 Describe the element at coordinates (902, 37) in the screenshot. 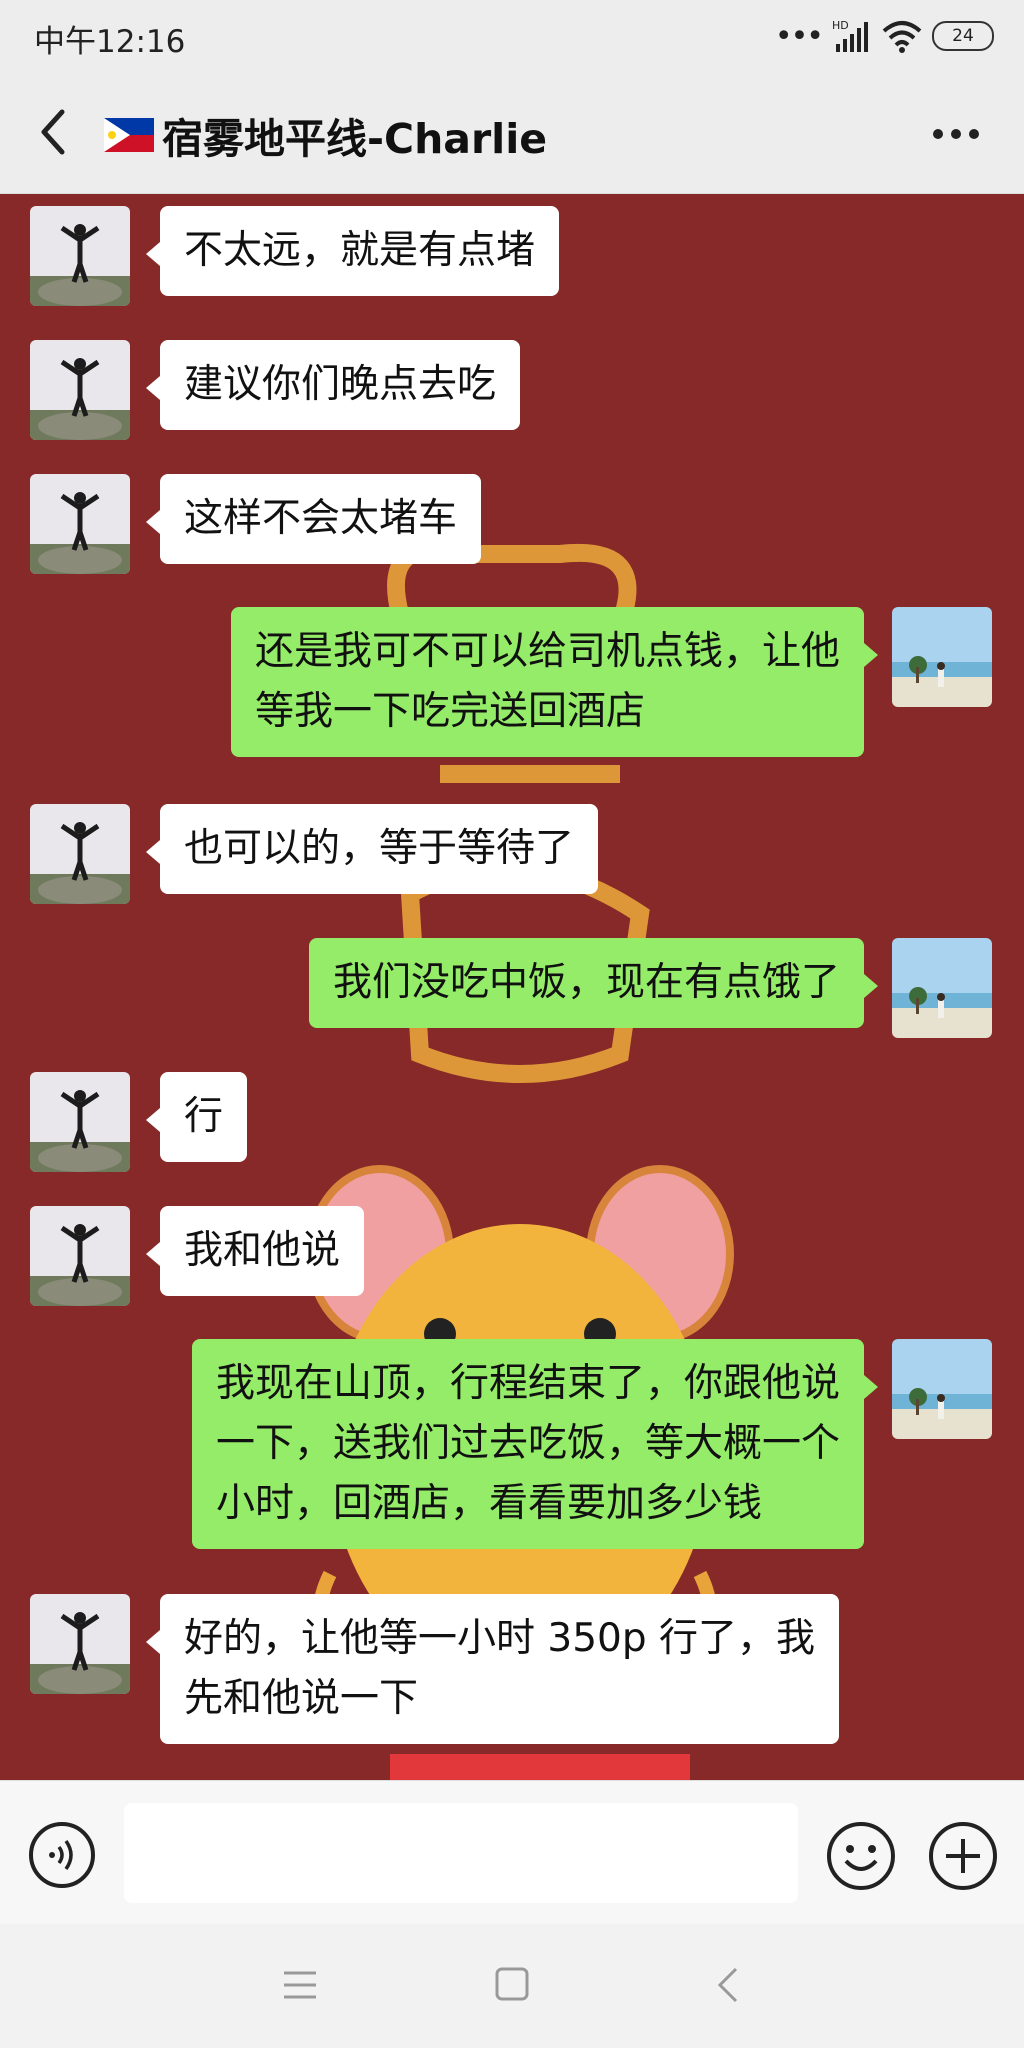

I see `wifi-icon` at that location.